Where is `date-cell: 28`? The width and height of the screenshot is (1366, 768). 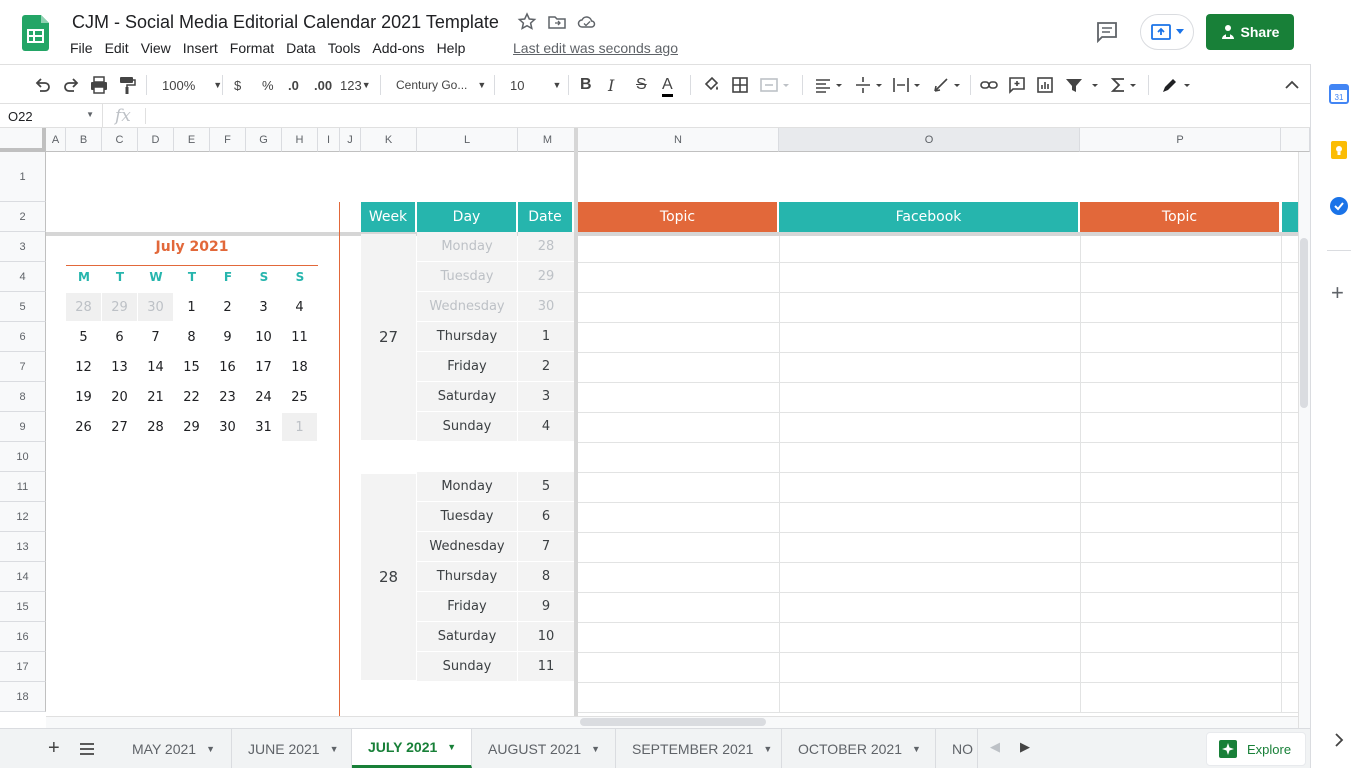
date-cell: 28 is located at coordinates (546, 247).